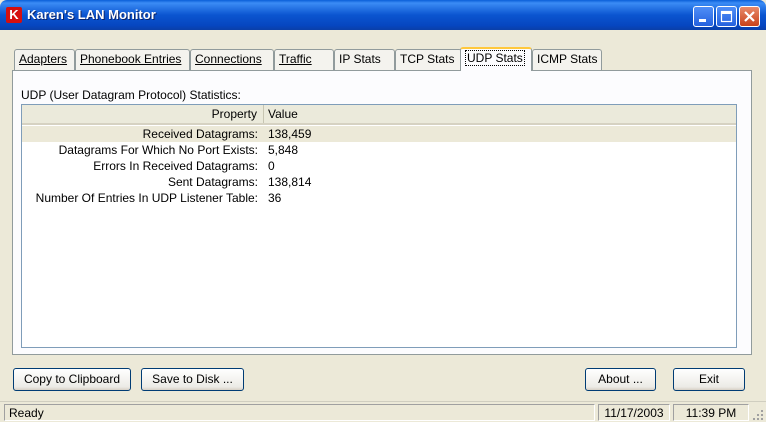  I want to click on status-text: Ready, so click(299, 412).